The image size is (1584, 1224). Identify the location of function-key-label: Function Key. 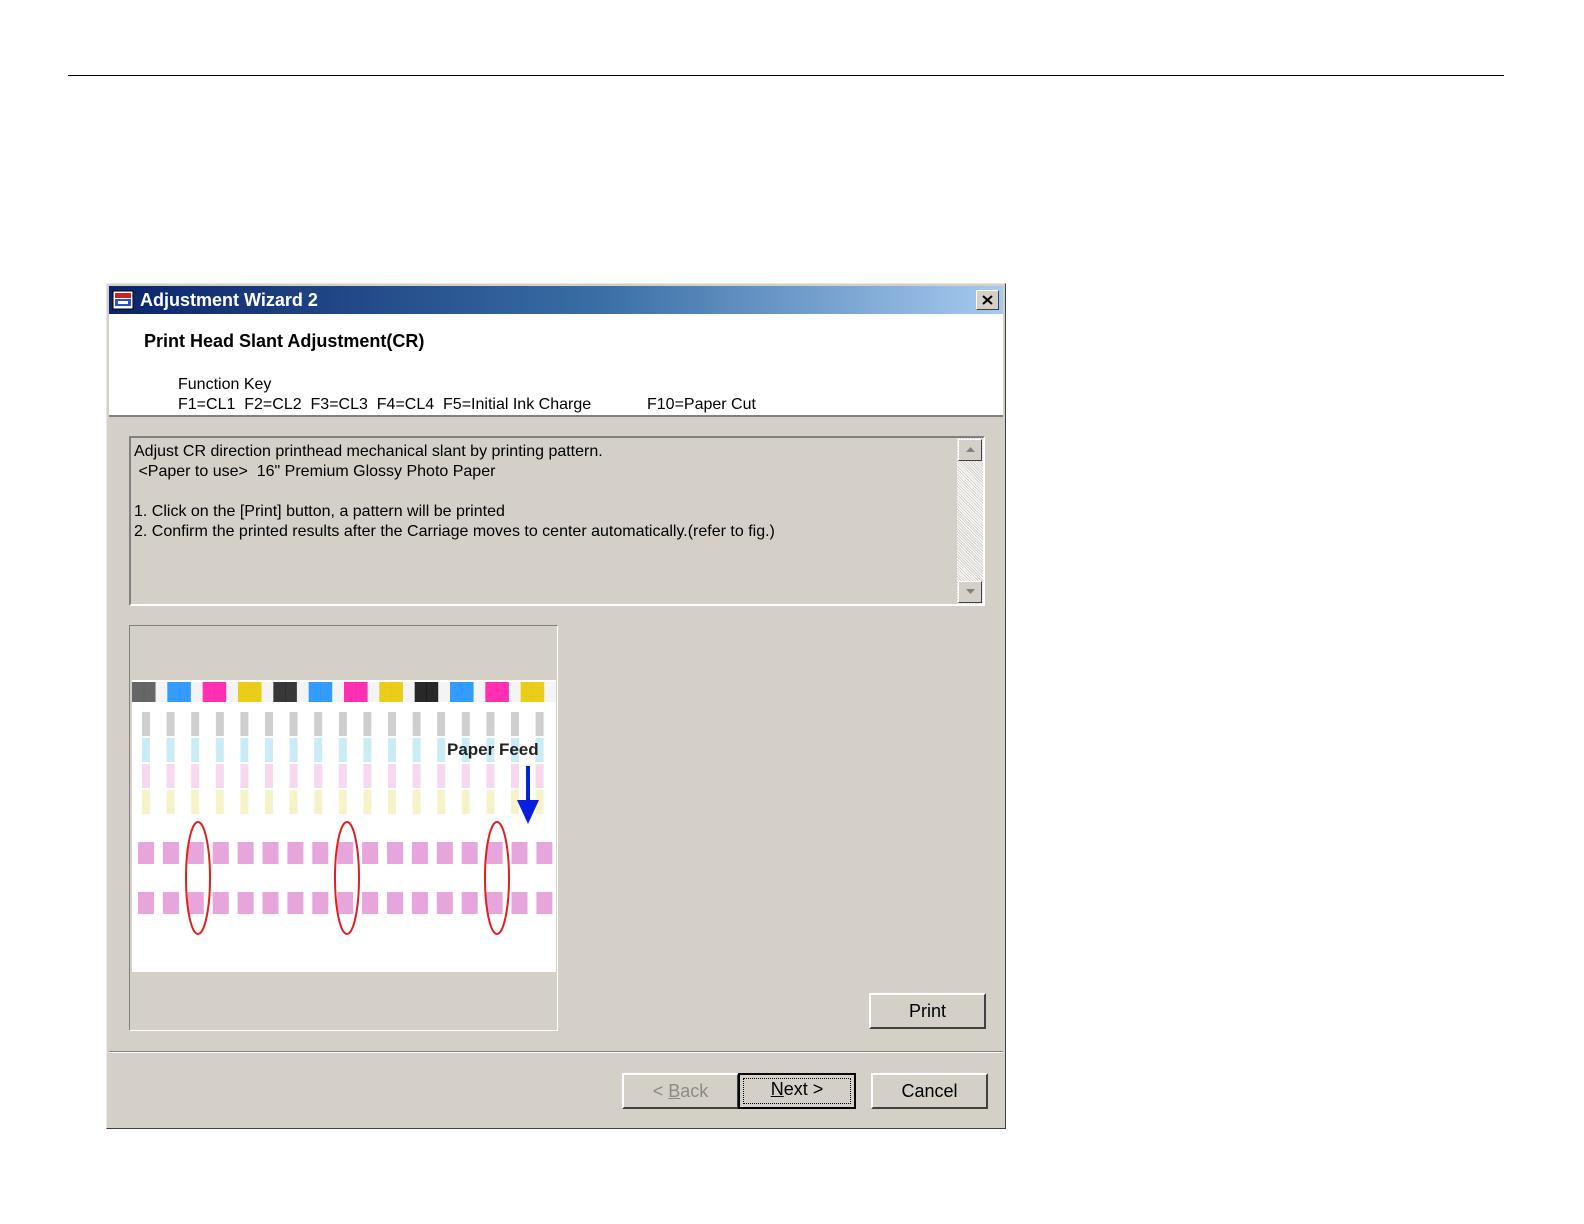
(225, 384).